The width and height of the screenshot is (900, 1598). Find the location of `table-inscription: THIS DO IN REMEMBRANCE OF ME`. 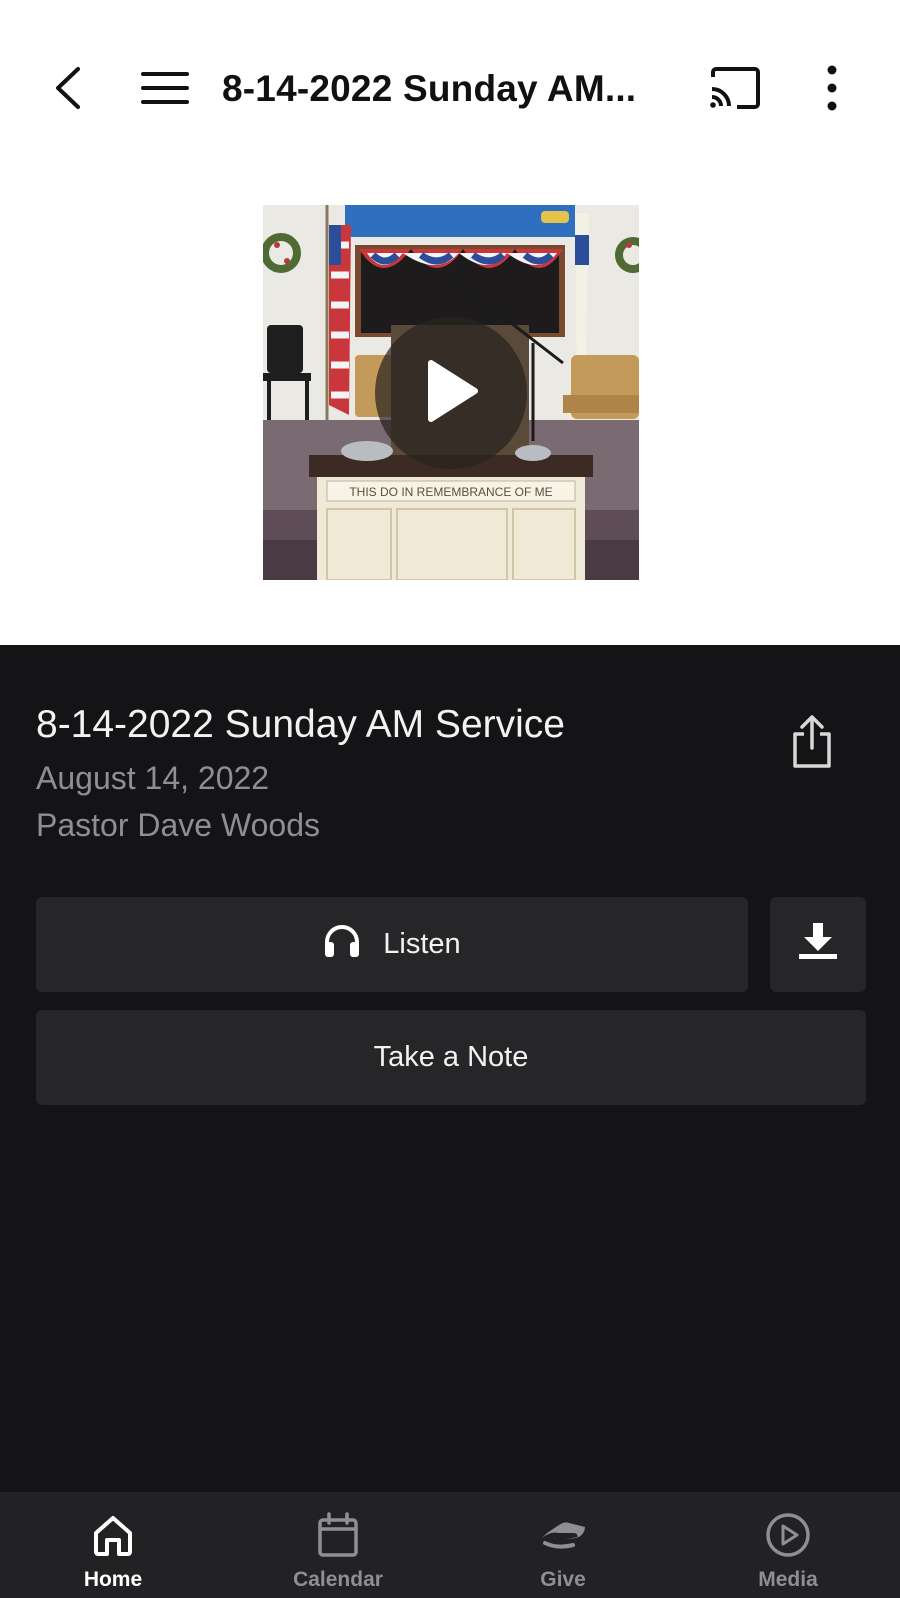

table-inscription: THIS DO IN REMEMBRANCE OF ME is located at coordinates (450, 492).